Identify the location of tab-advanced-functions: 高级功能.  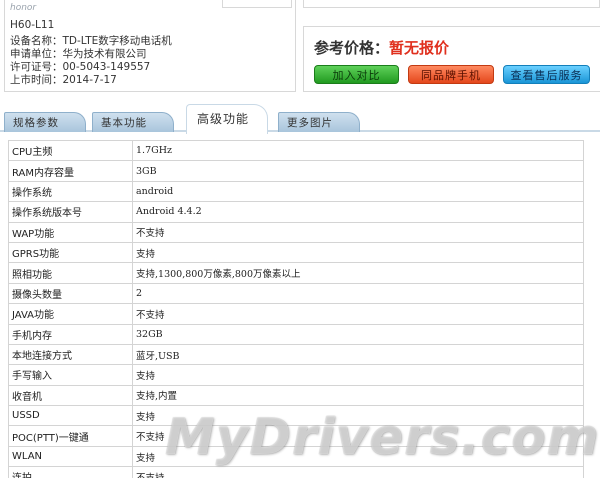
(227, 119).